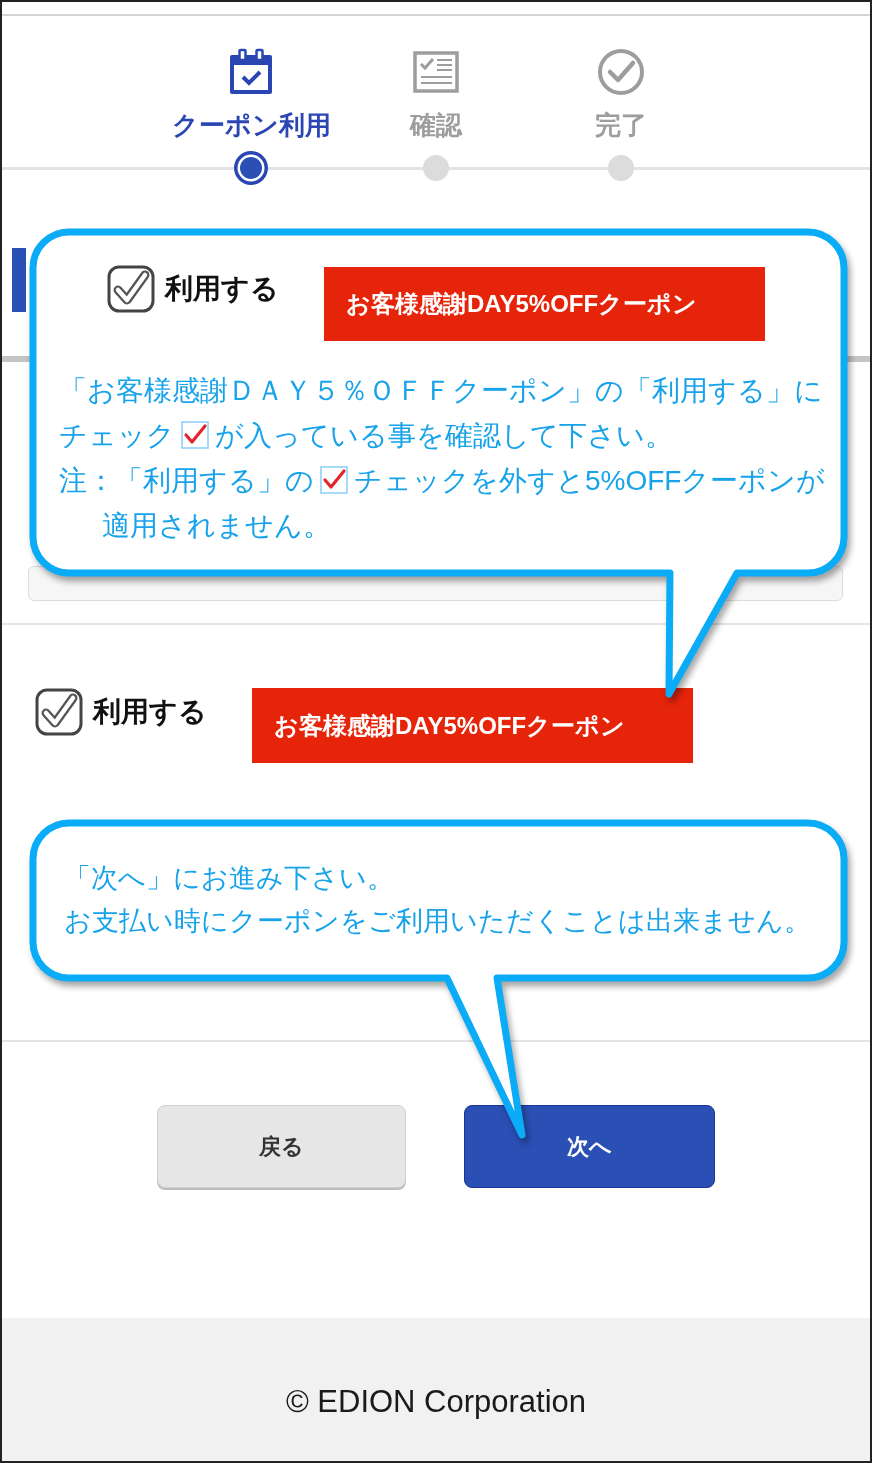  Describe the element at coordinates (437, 921) in the screenshot. I see `instruction-text: お支払い時にクーポンをご利用いただくことは出来ません。` at that location.